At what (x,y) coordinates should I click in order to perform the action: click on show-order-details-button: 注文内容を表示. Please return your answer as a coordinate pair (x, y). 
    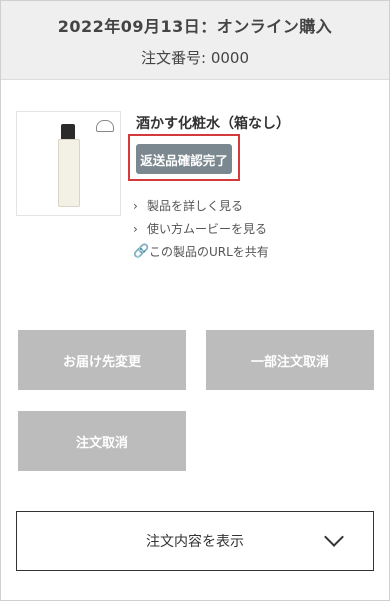
    Looking at the image, I should click on (195, 541).